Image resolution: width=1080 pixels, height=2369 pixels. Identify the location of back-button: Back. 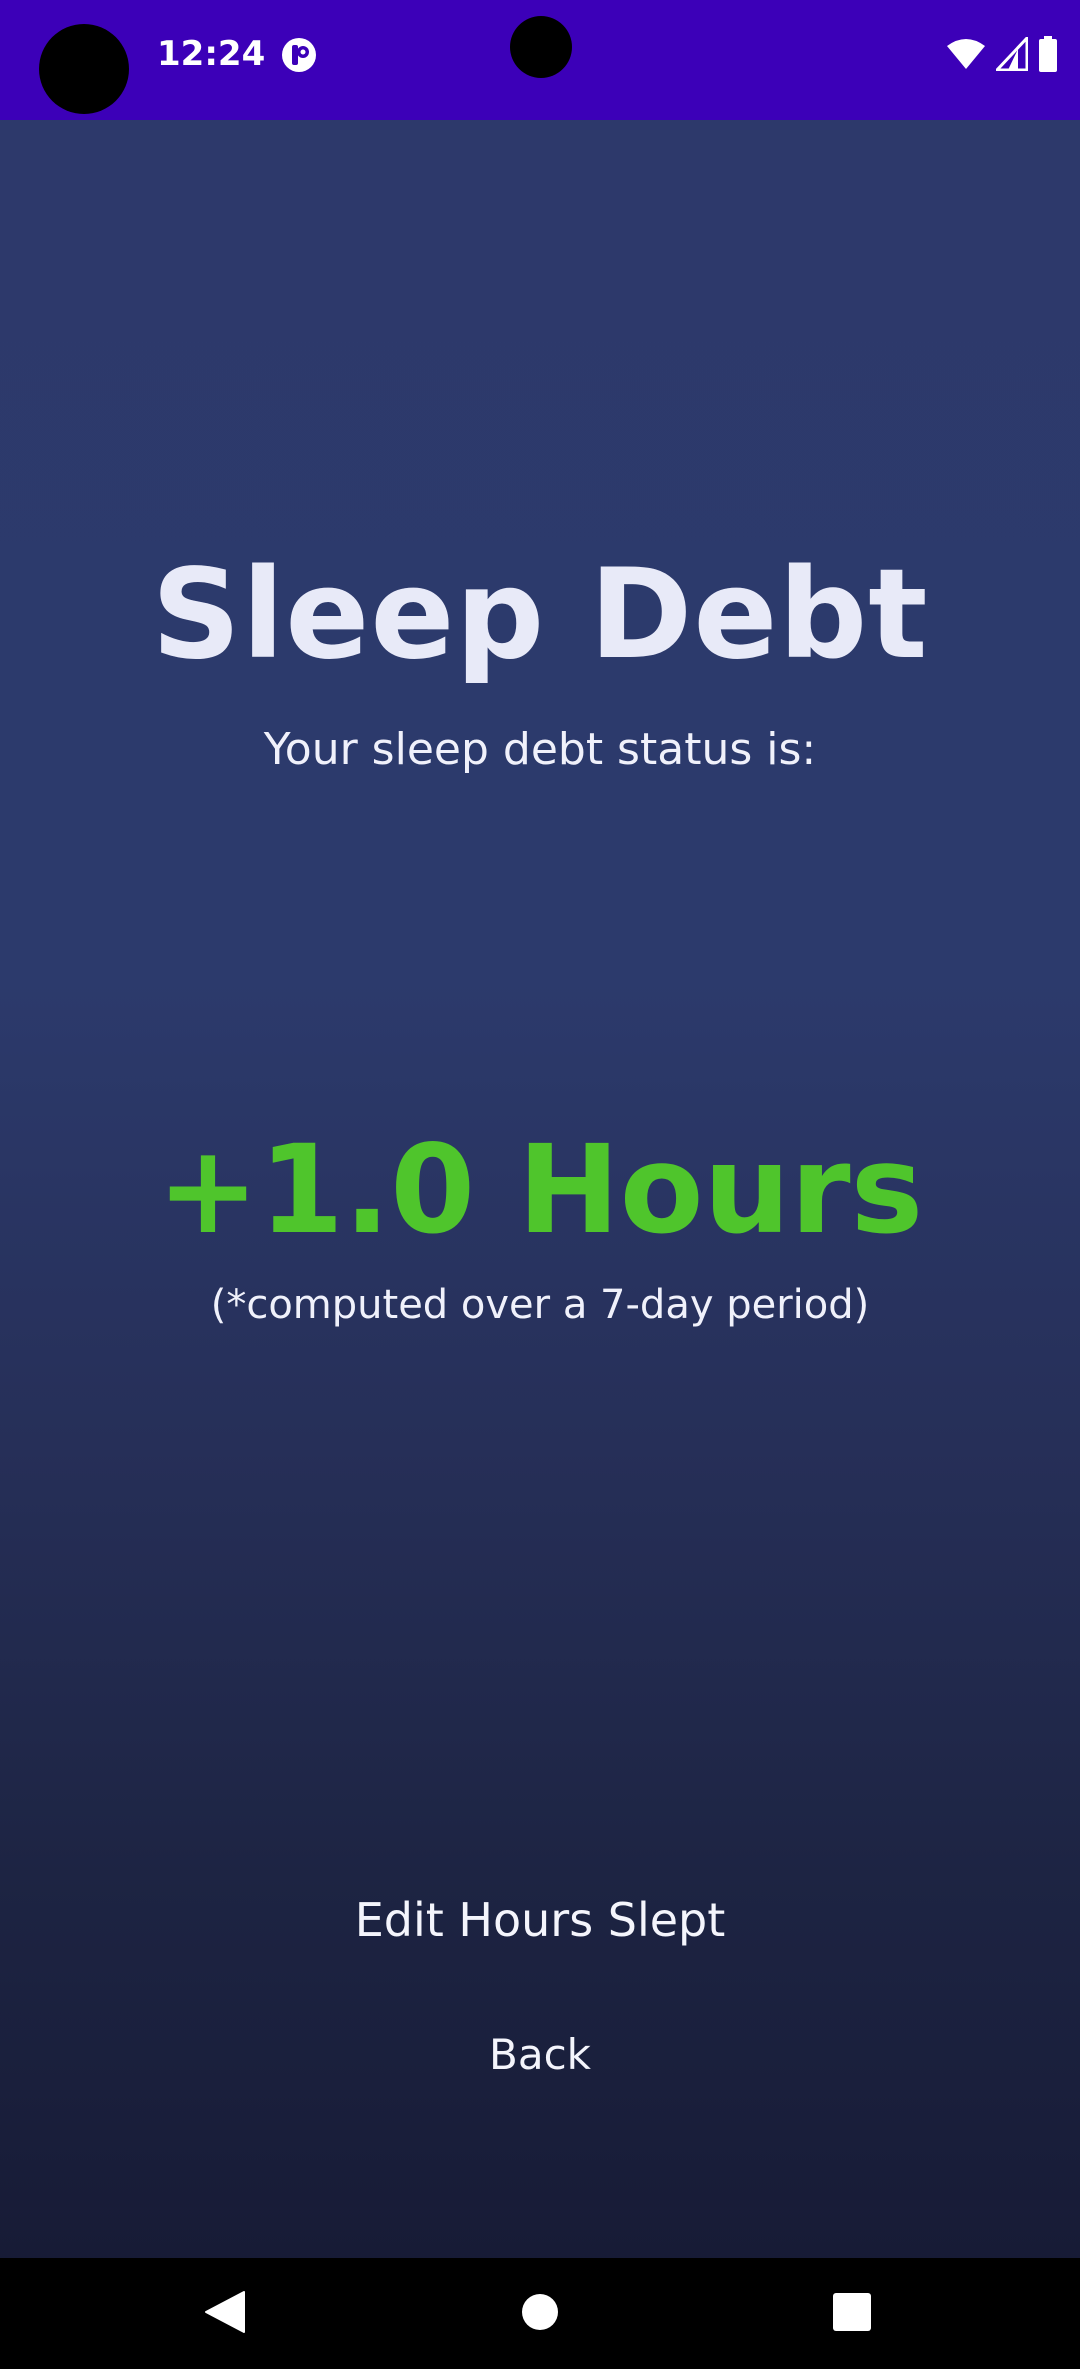
(540, 2055).